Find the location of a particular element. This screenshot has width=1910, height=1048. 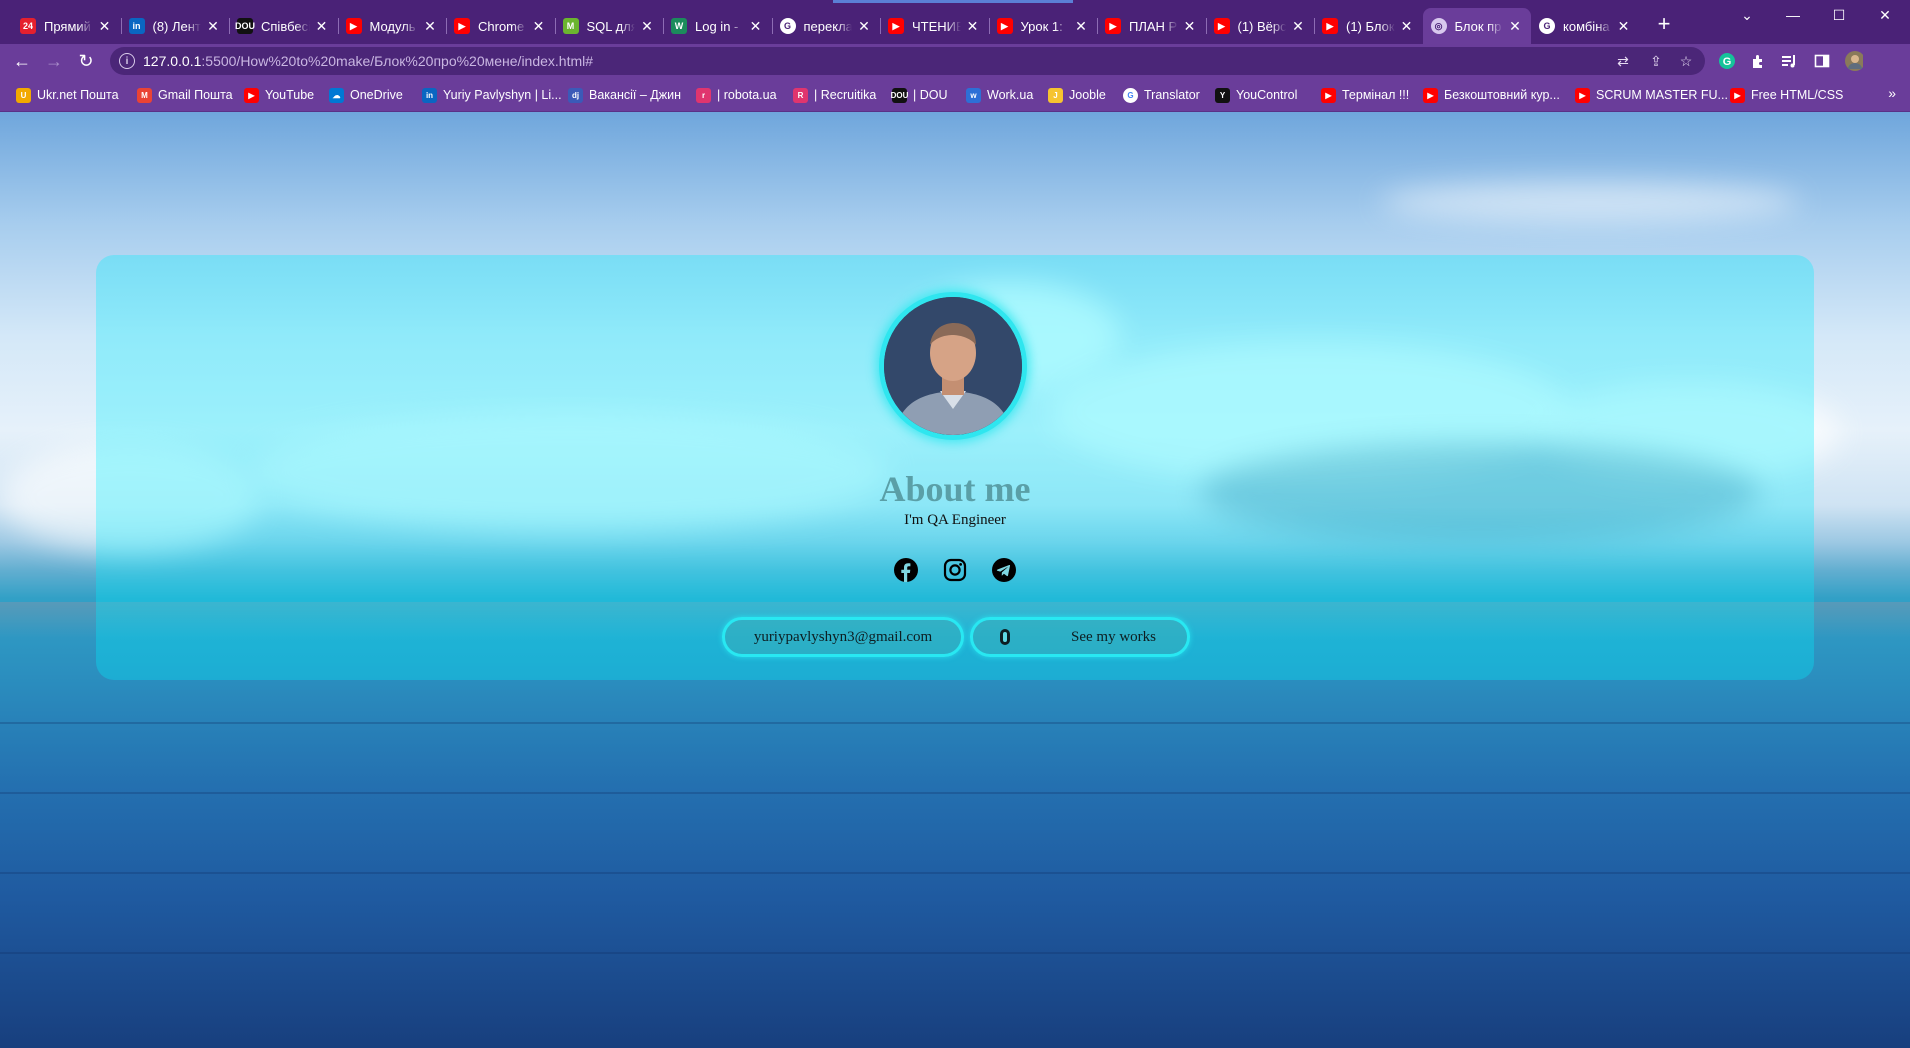

djinni-icon: dj is located at coordinates (575, 95).